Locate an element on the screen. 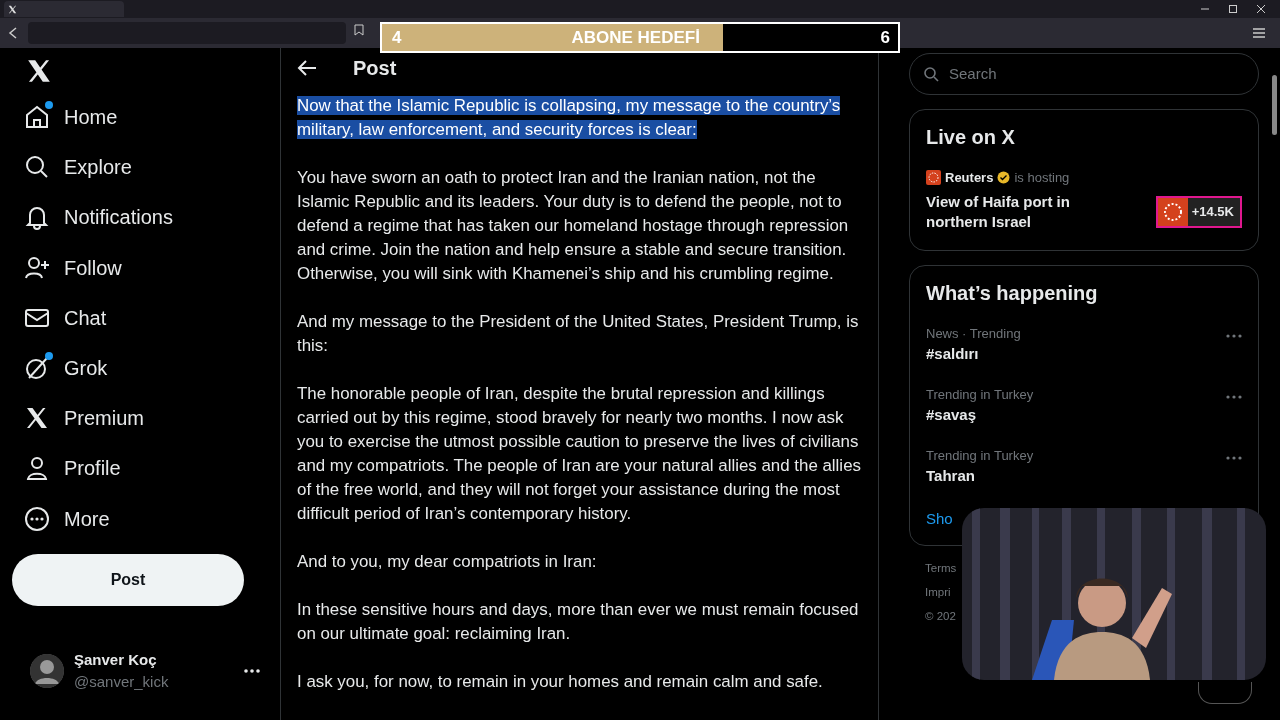 The image size is (1280, 720). nav-link: Follow is located at coordinates (93, 267).